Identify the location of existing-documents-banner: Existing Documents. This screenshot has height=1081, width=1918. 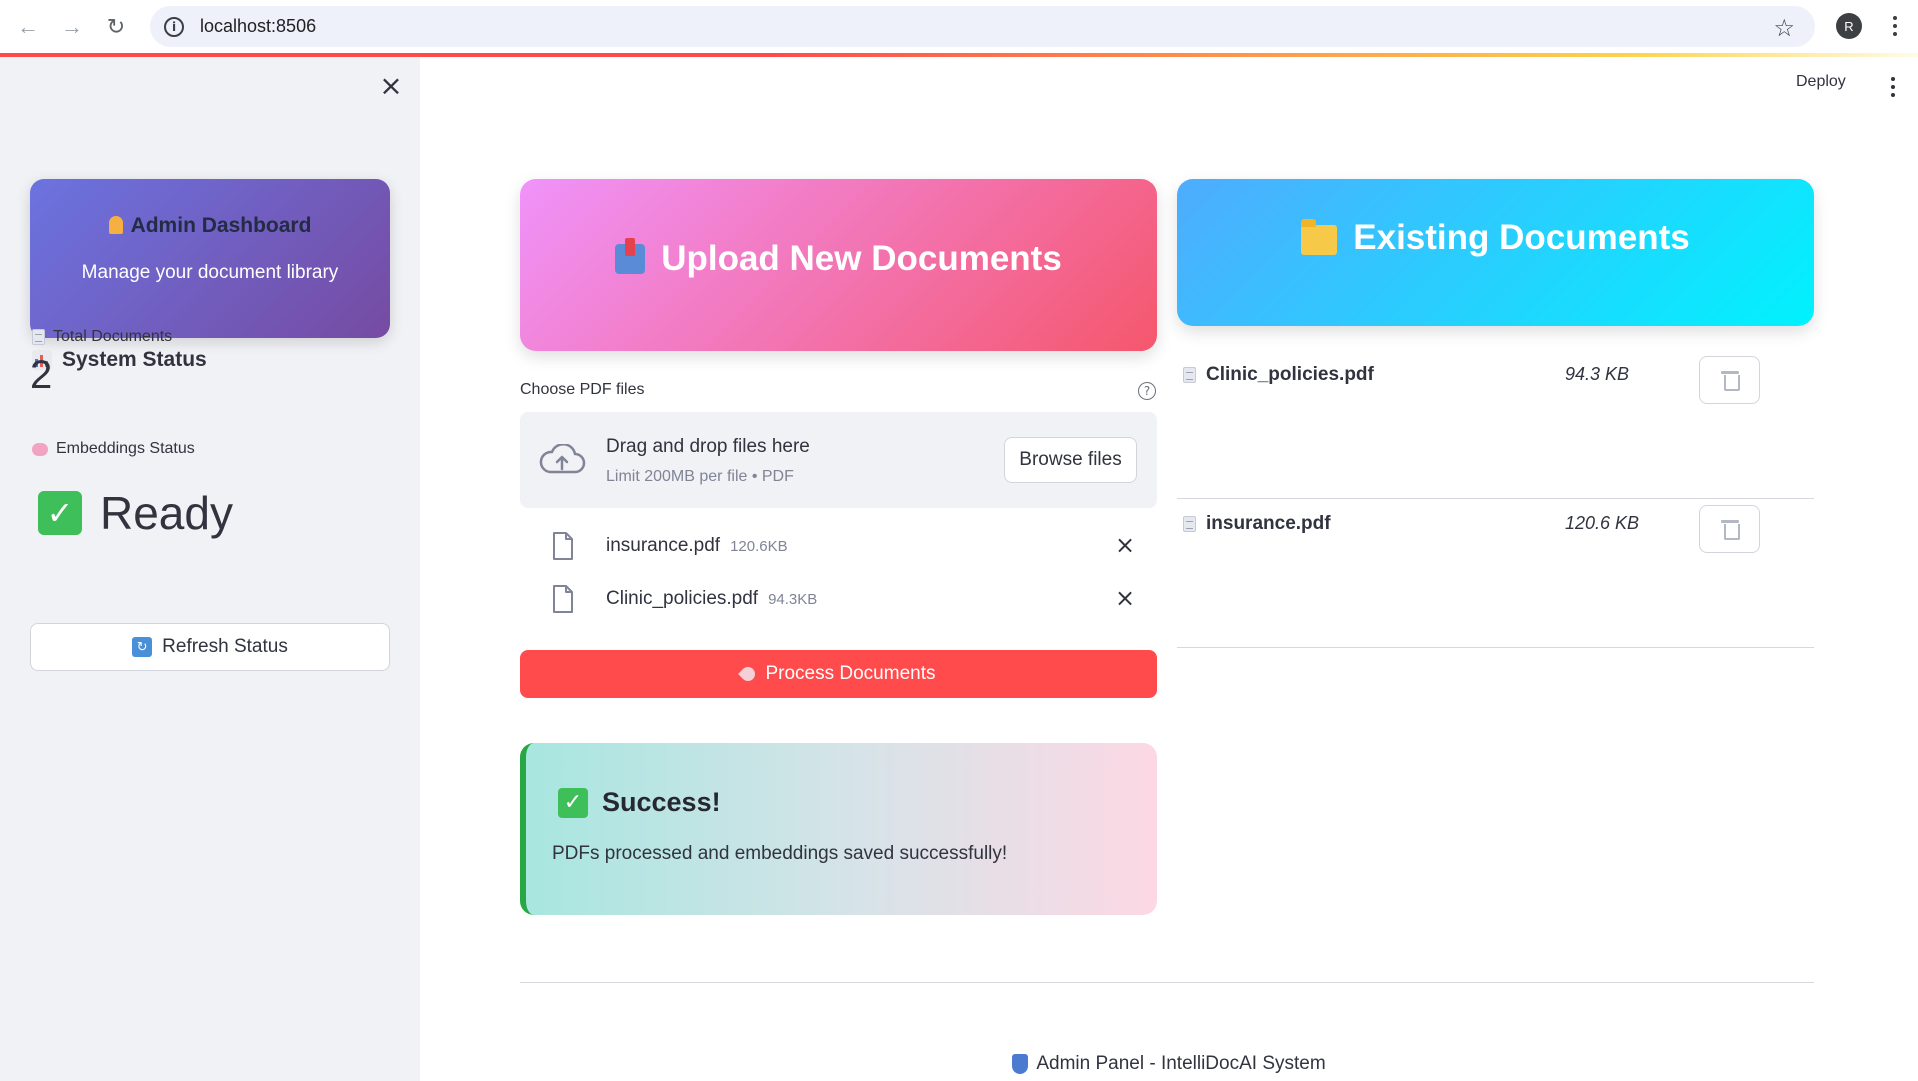
(1495, 252).